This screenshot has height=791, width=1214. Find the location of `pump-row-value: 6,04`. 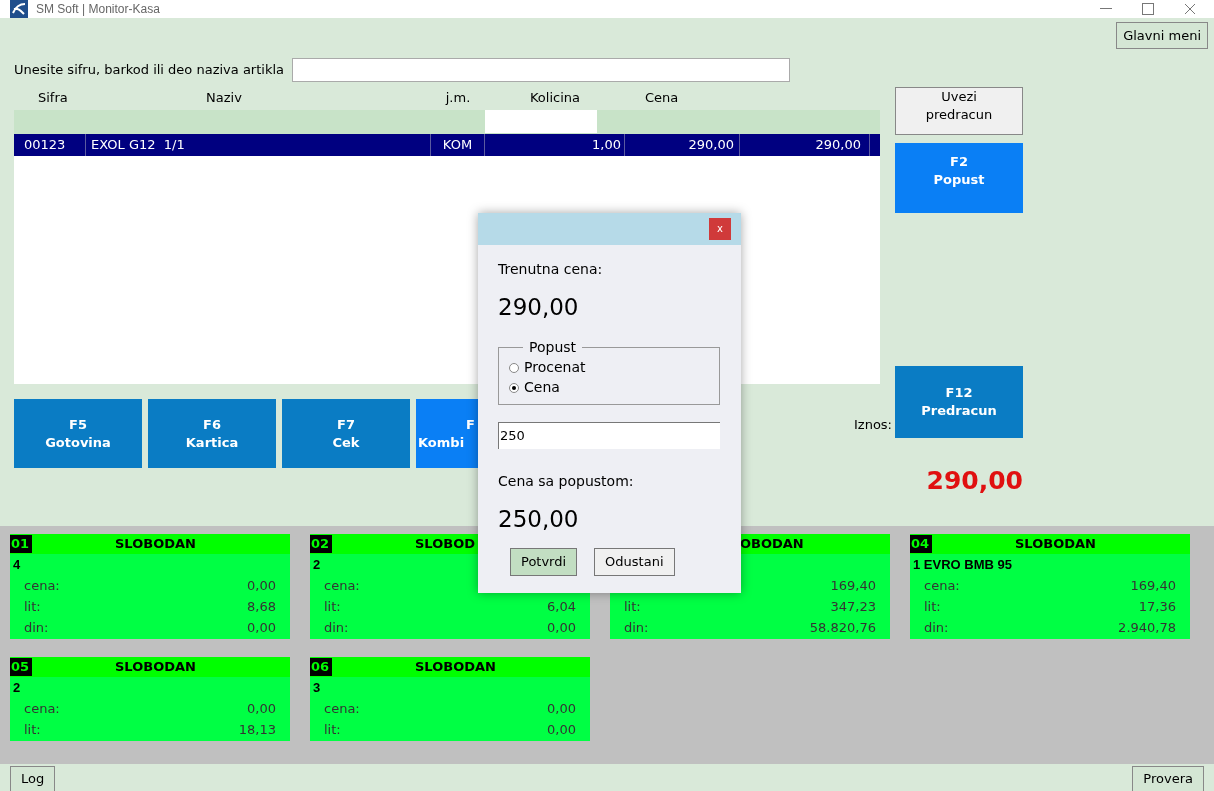

pump-row-value: 6,04 is located at coordinates (561, 607).